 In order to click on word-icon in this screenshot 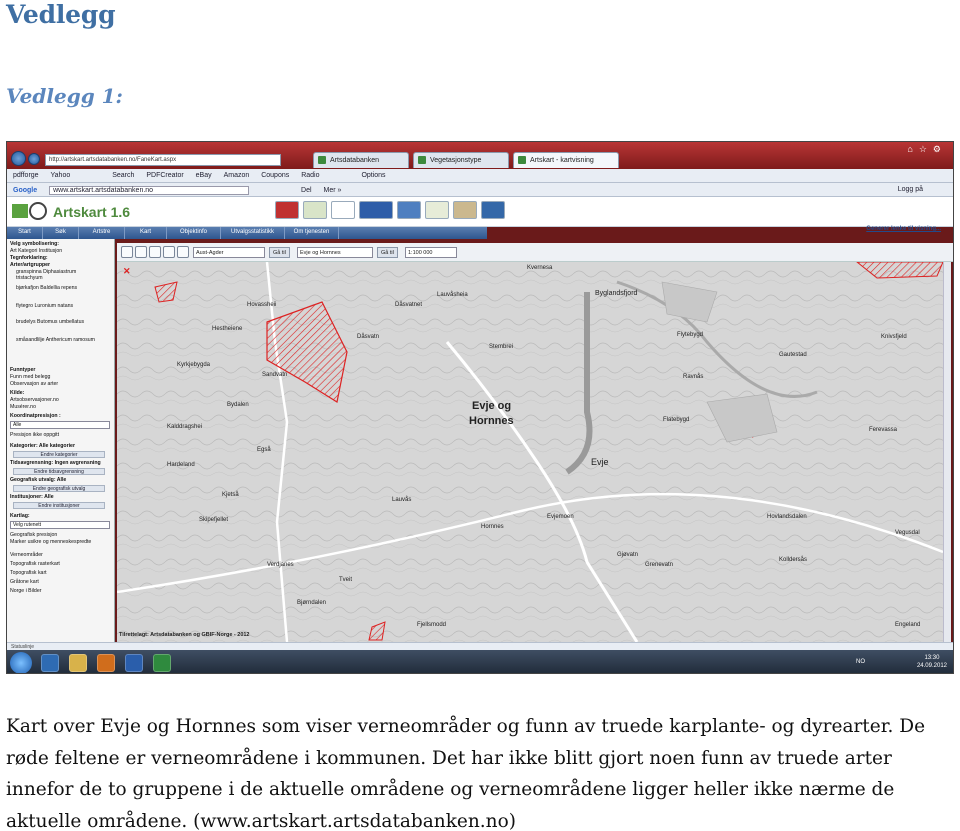, I will do `click(134, 663)`.